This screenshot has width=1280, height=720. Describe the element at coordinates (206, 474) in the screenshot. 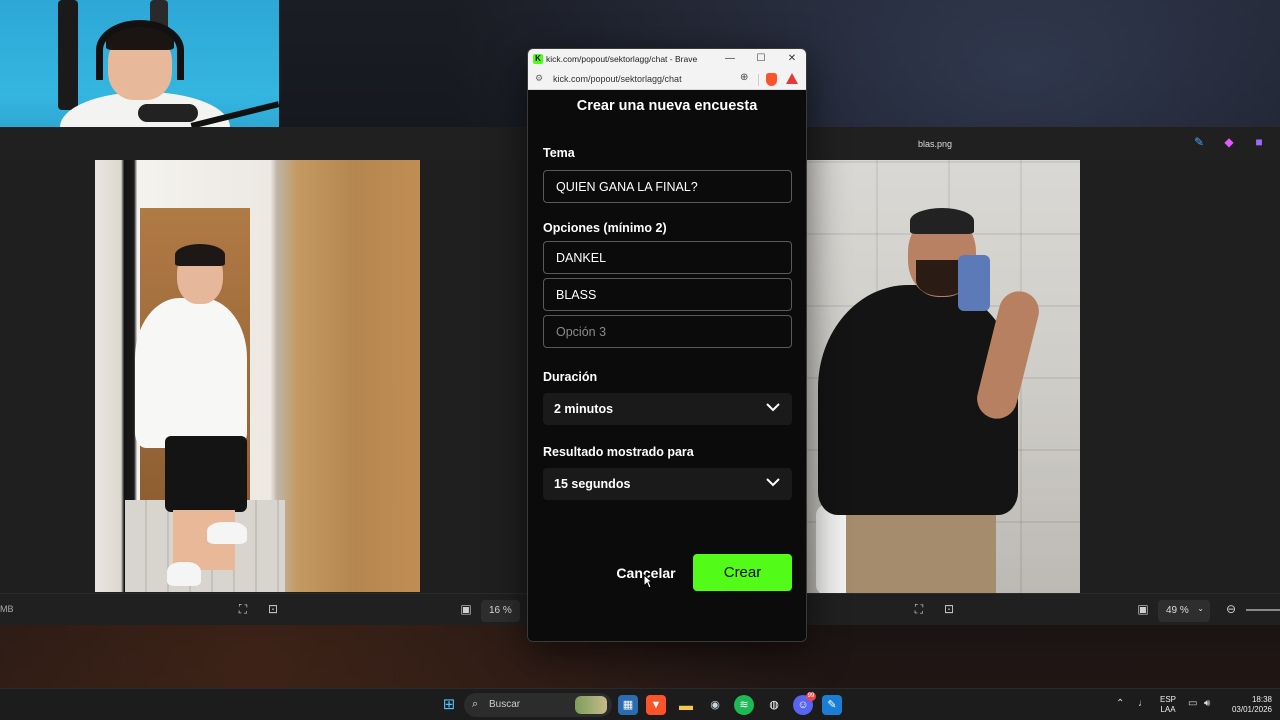

I see `photo-person-shorts` at that location.